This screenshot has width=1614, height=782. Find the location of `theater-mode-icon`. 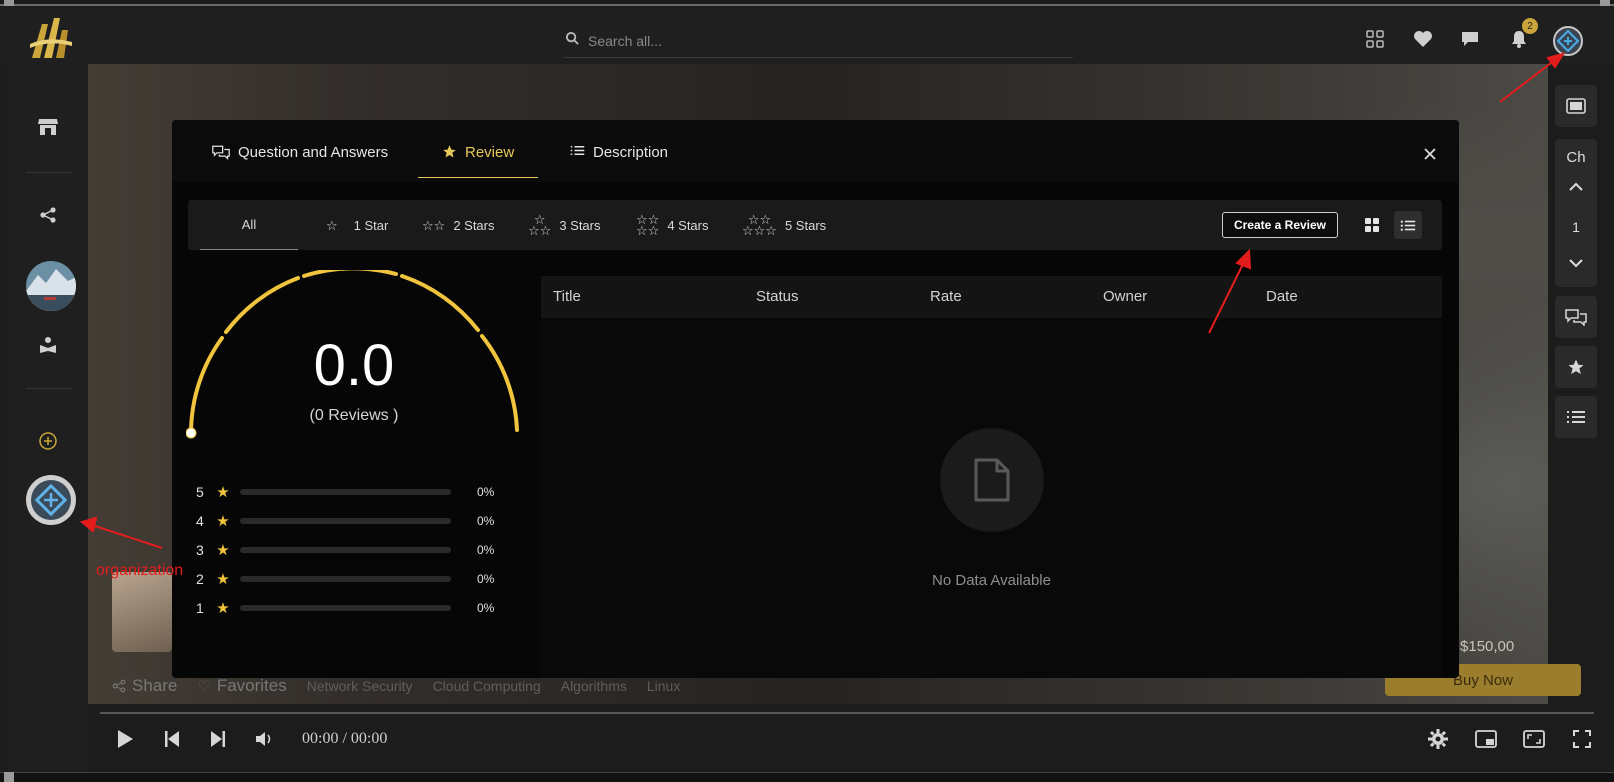

theater-mode-icon is located at coordinates (1534, 739).